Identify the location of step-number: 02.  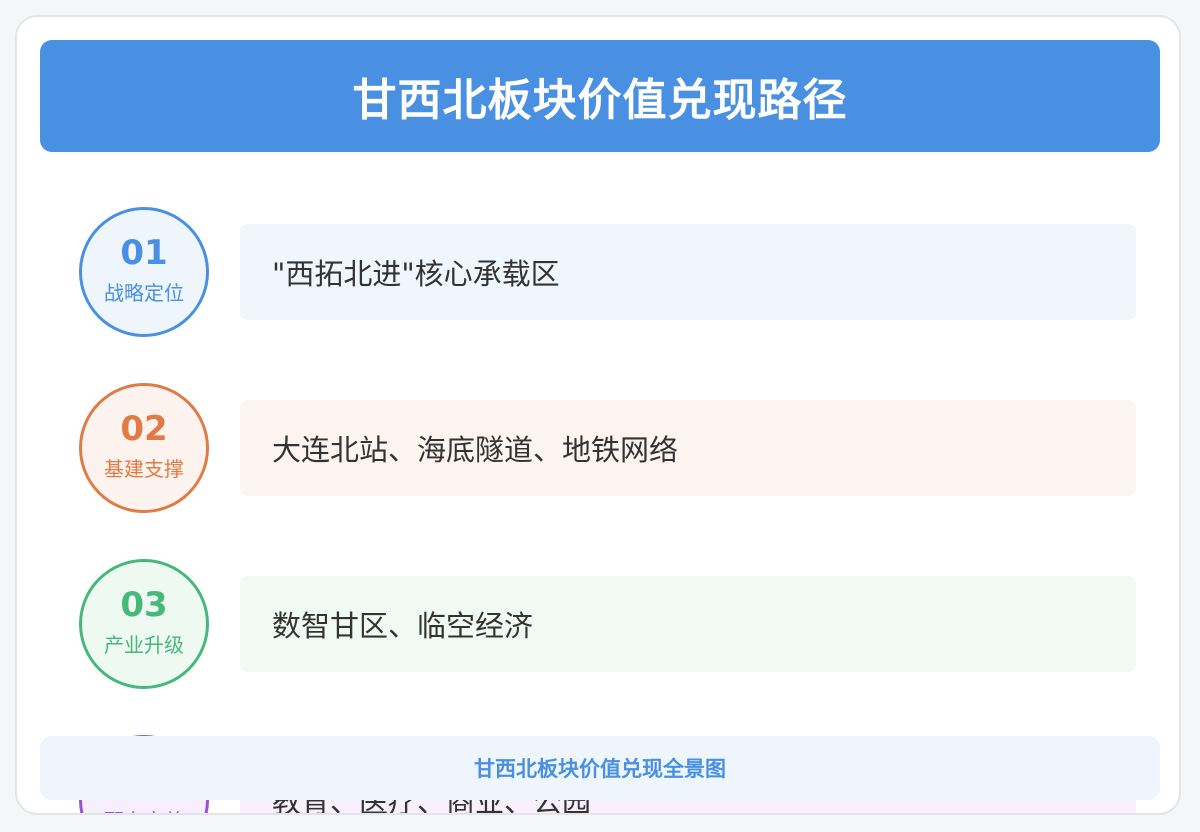
(144, 429).